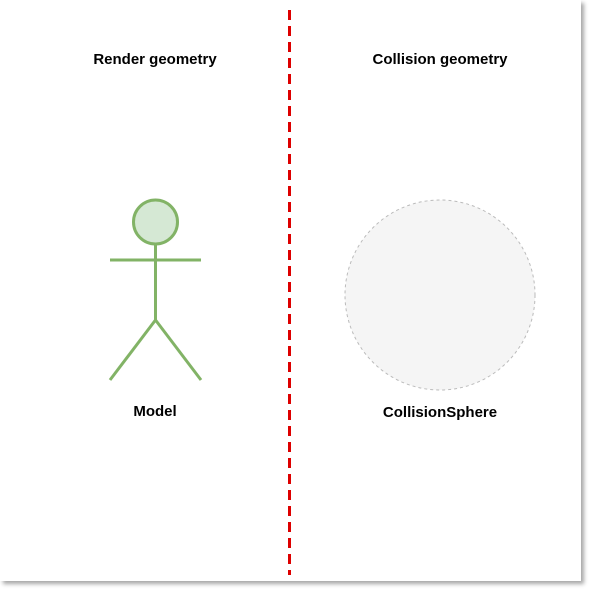 This screenshot has height=592, width=592. Describe the element at coordinates (155, 289) in the screenshot. I see `stick-figure-icon` at that location.